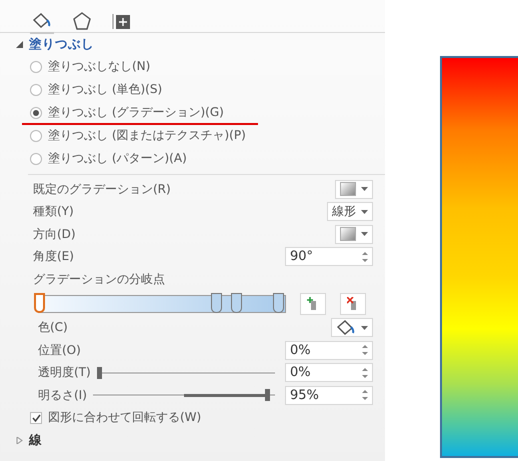 The height and width of the screenshot is (461, 518). I want to click on setting-label: 透明度(T), so click(64, 373).